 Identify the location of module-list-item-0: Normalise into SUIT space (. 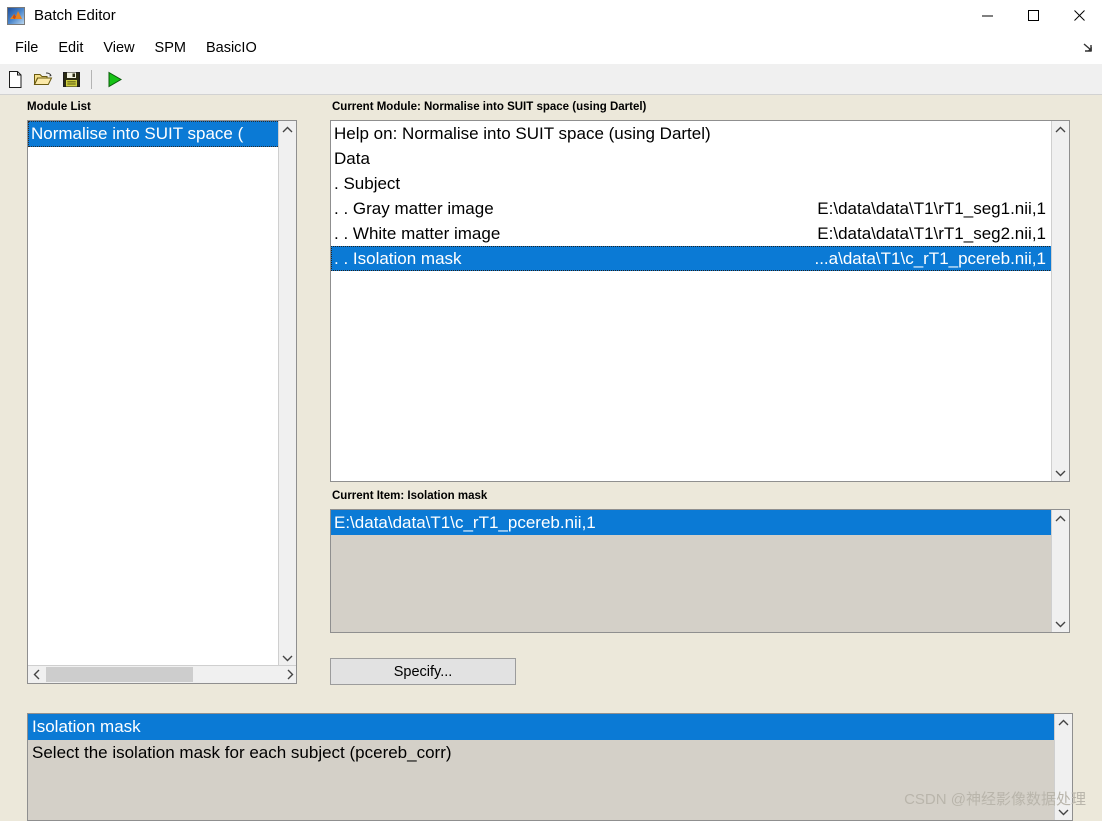
(154, 134).